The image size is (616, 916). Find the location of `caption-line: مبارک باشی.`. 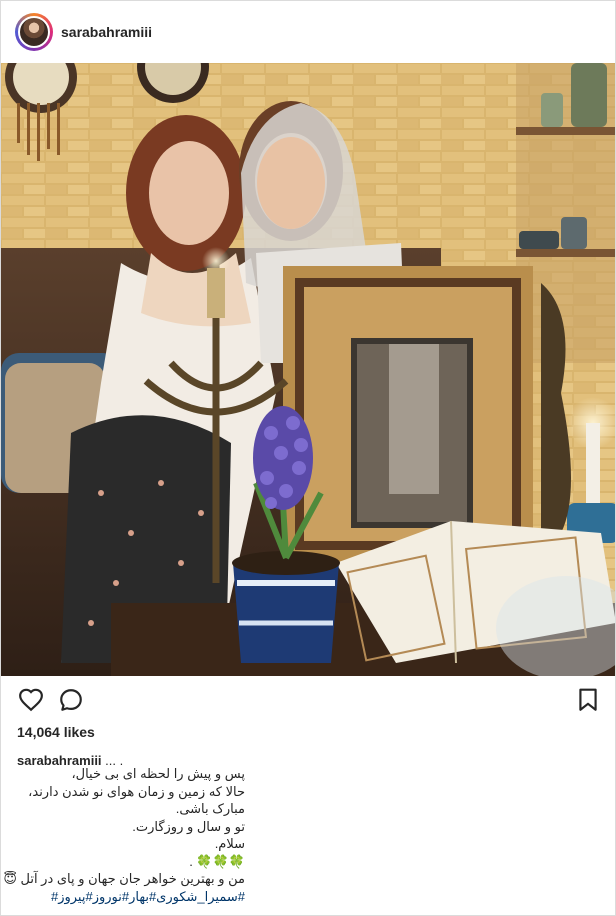

caption-line: مبارک باشی. is located at coordinates (210, 808).